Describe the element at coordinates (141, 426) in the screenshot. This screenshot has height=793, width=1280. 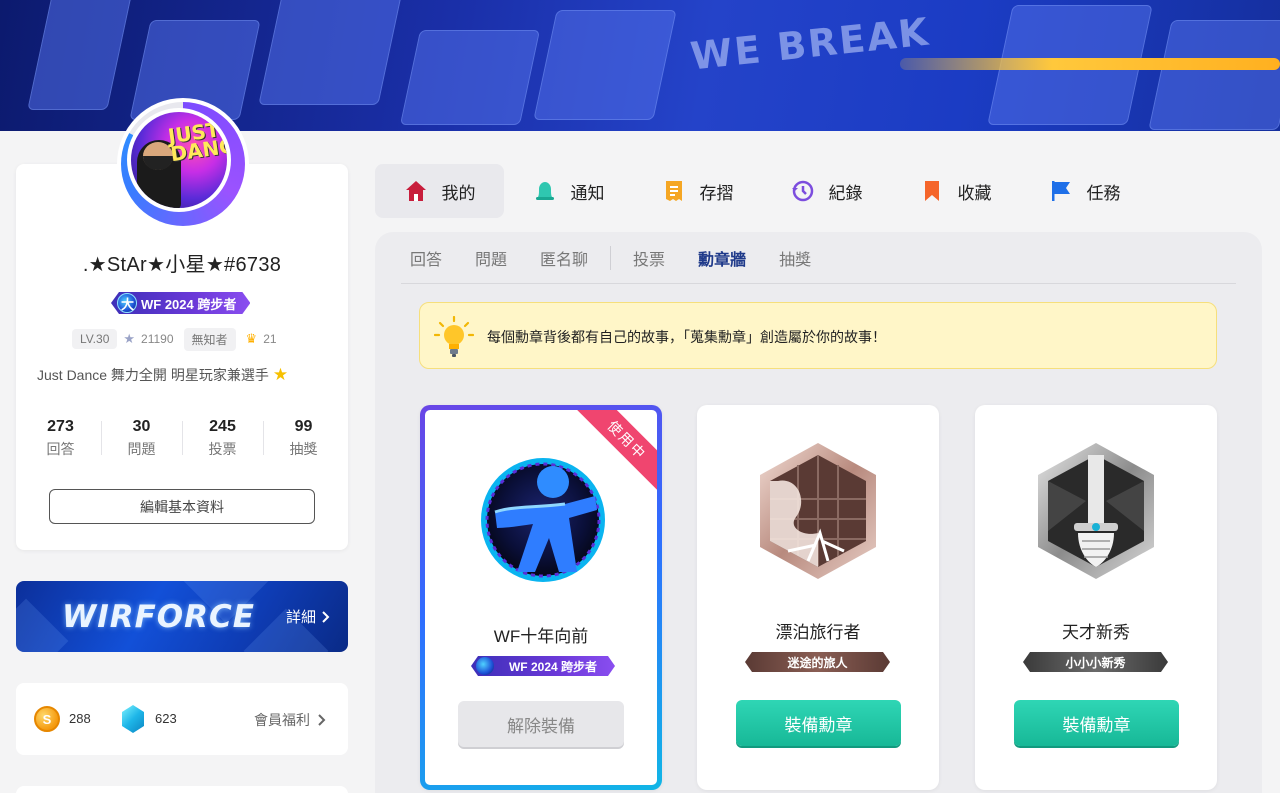
I see `count-number: 30` at that location.